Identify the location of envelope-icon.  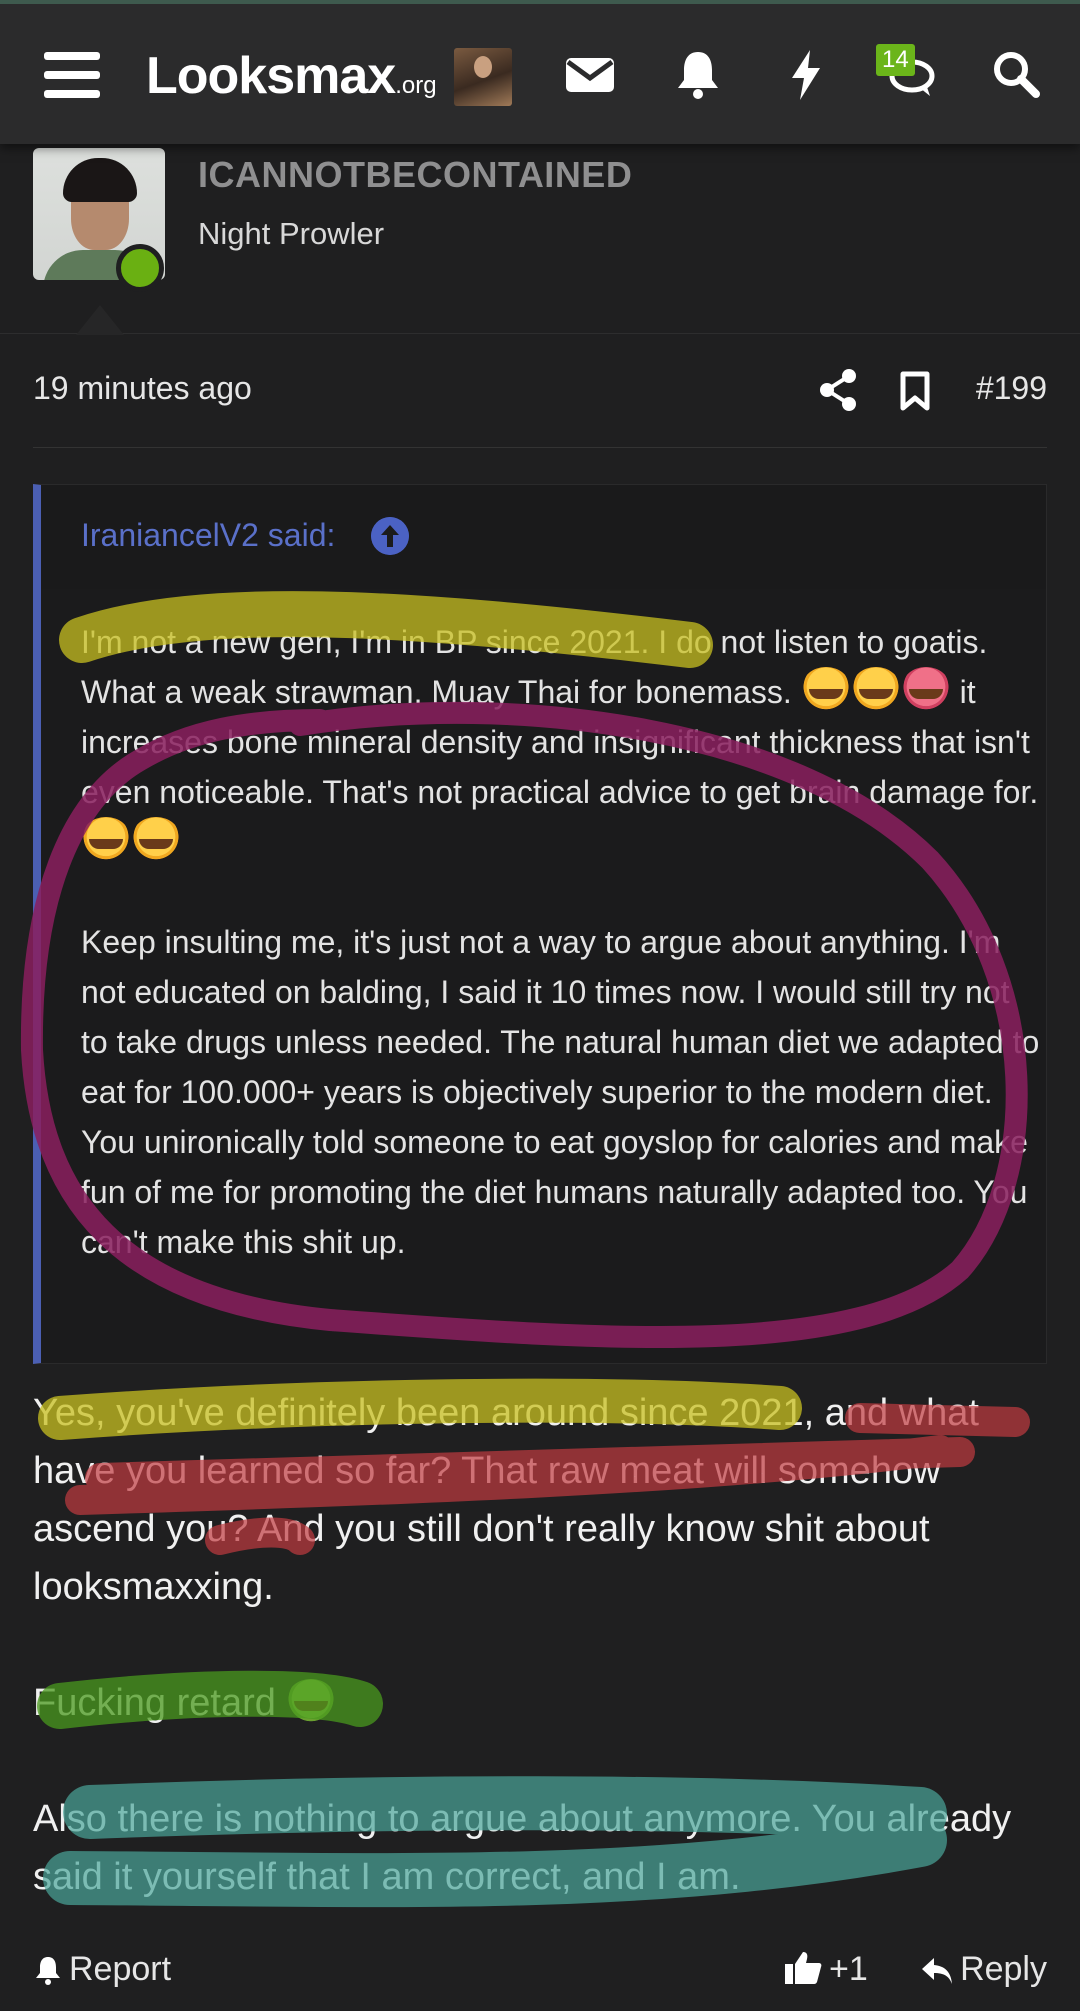
(590, 74).